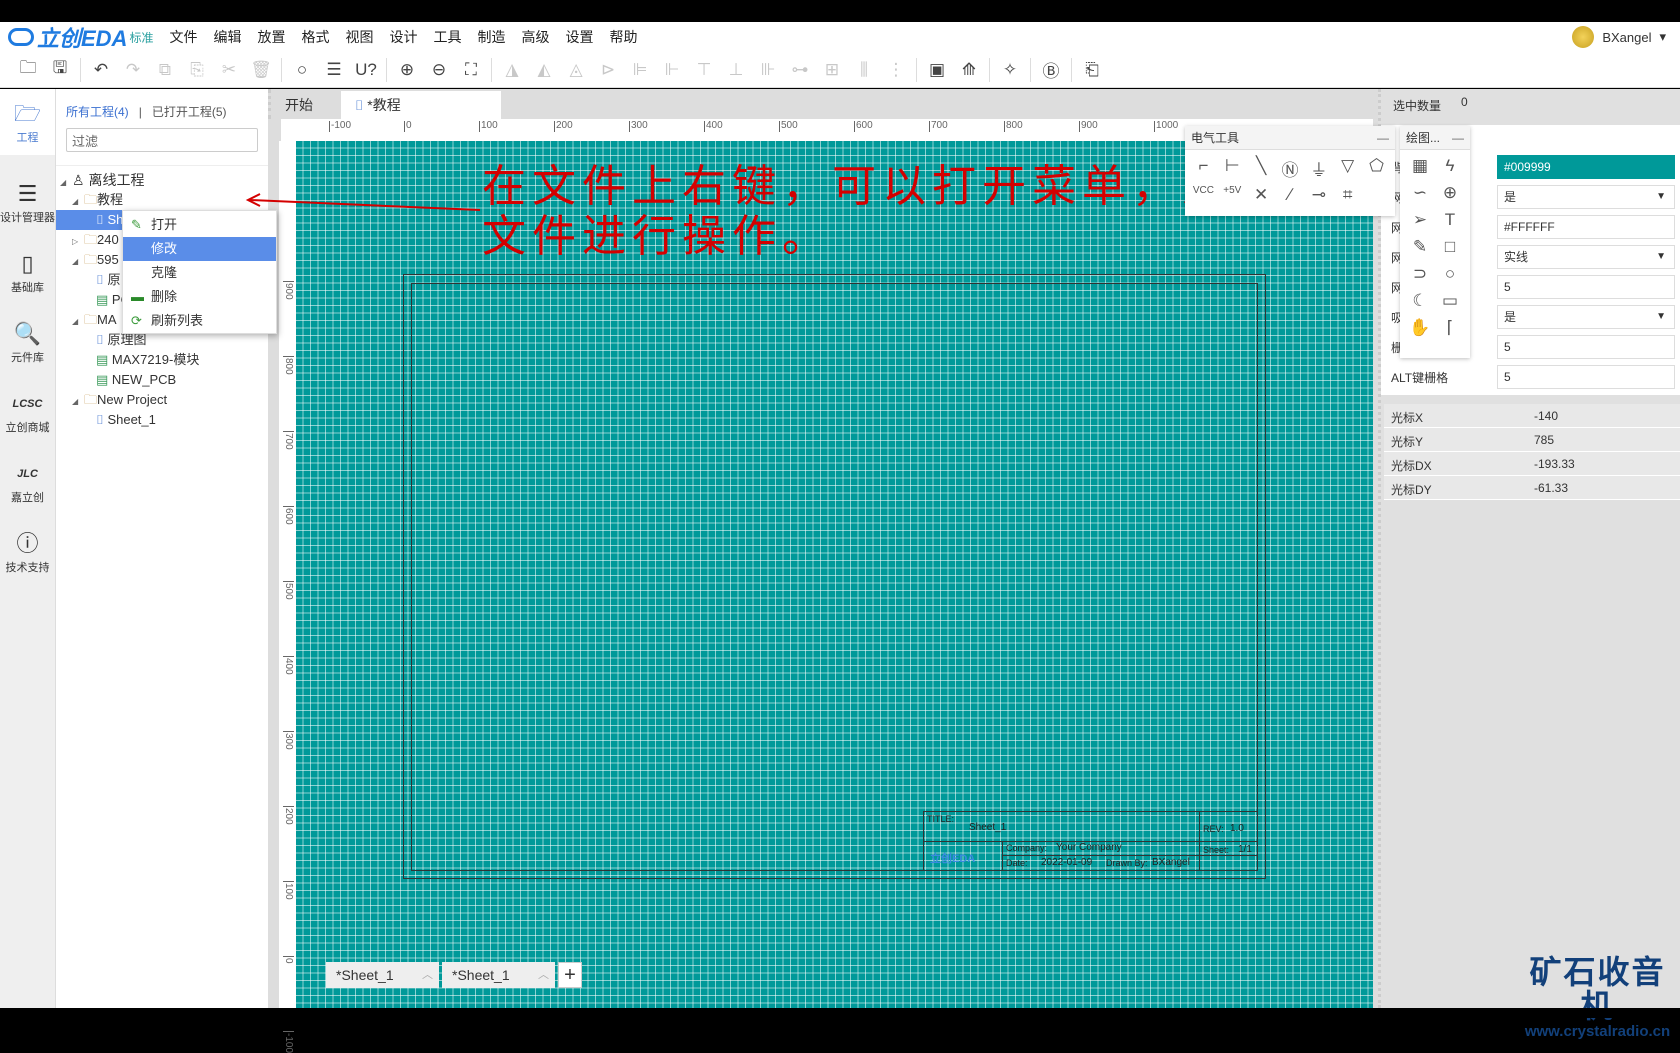 This screenshot has height=1053, width=1680. Describe the element at coordinates (227, 37) in the screenshot. I see `menu-edit: 编辑` at that location.